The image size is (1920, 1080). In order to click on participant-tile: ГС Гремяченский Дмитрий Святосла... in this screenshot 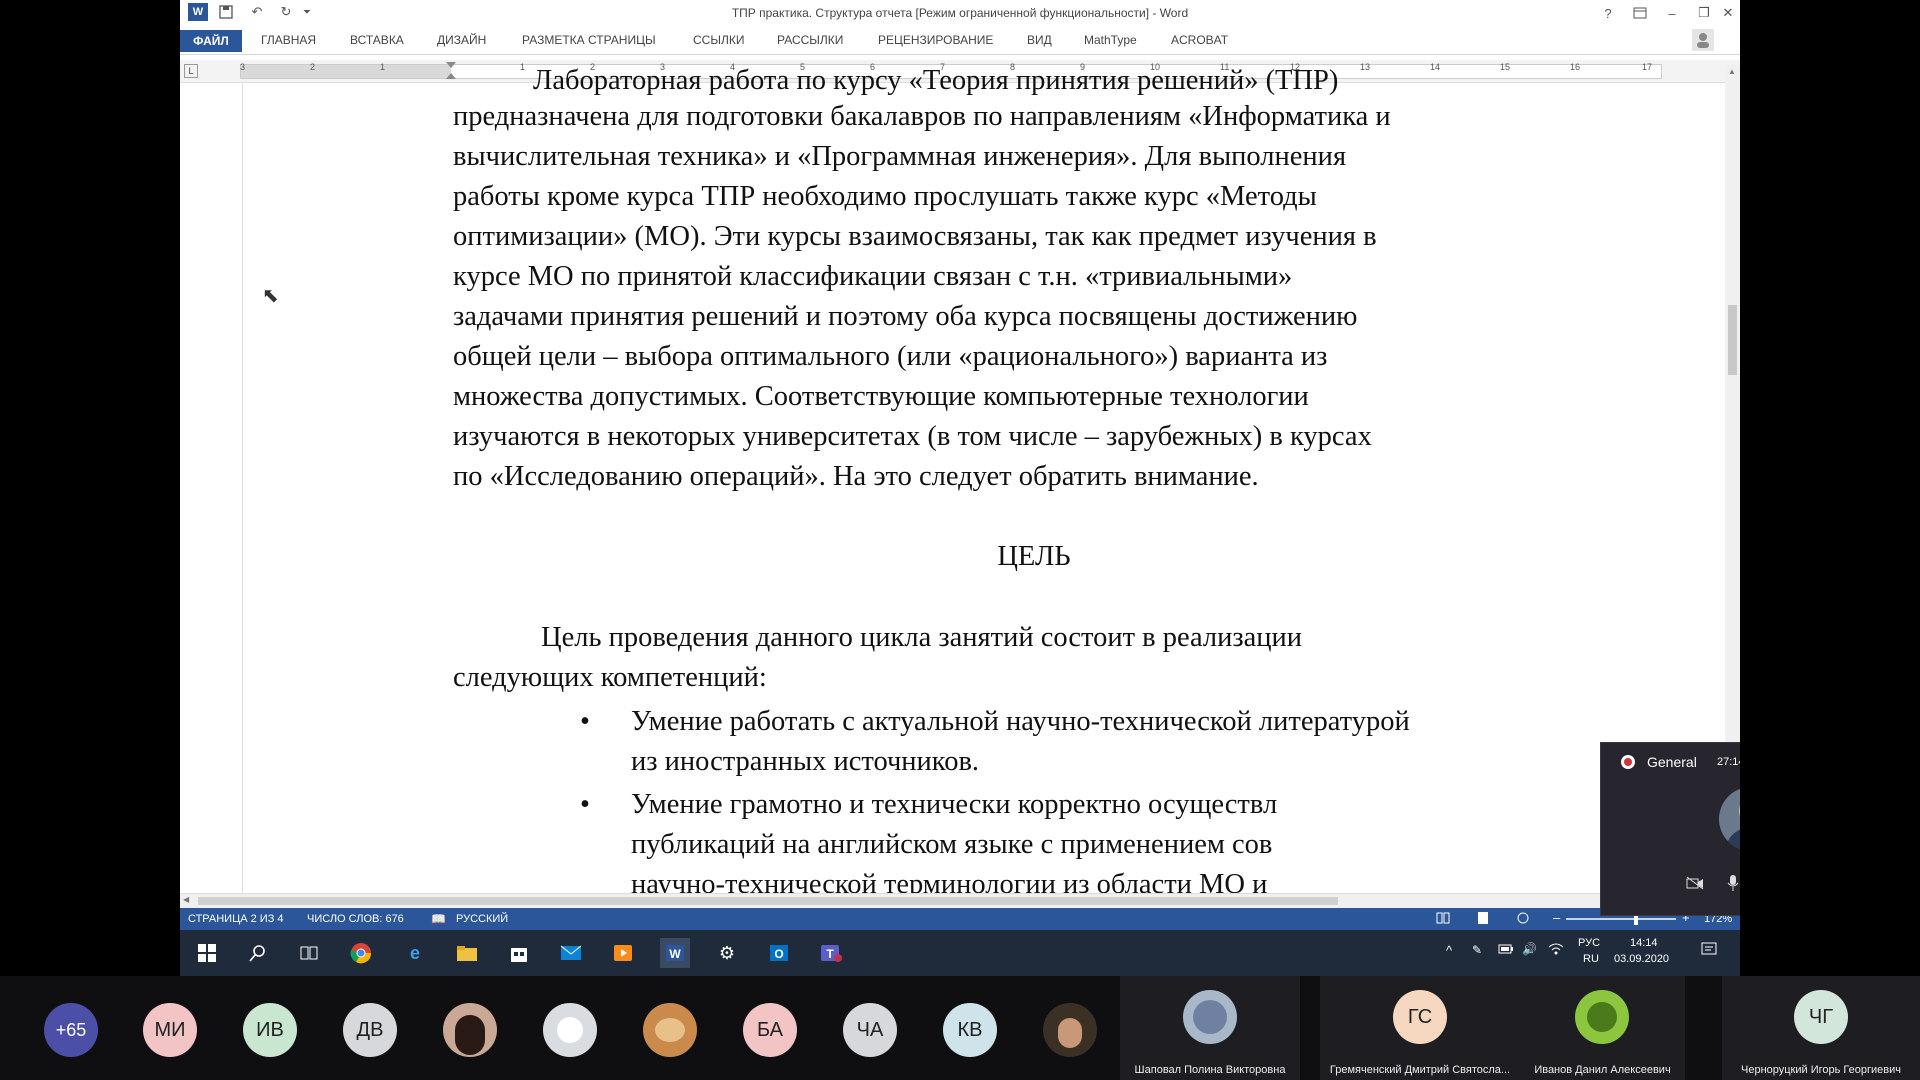, I will do `click(1420, 1028)`.